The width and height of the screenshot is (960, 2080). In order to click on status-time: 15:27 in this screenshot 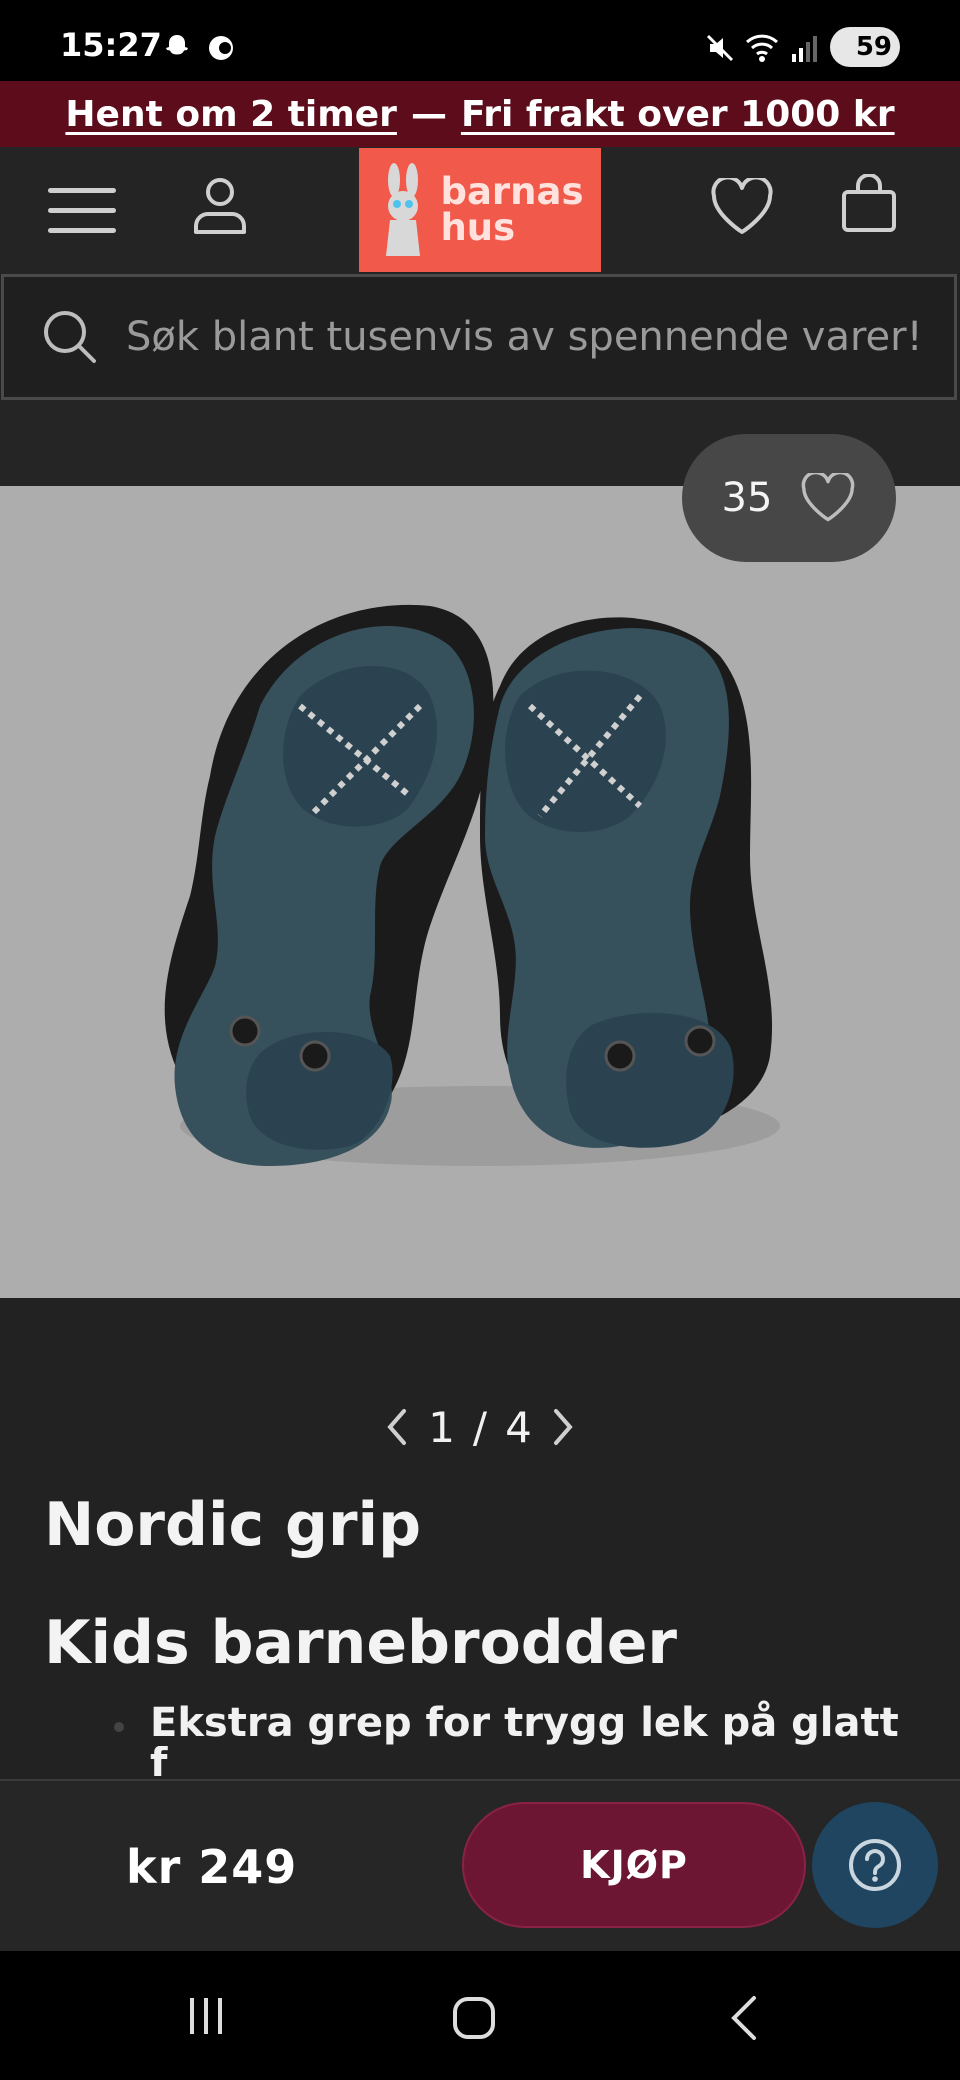, I will do `click(111, 45)`.